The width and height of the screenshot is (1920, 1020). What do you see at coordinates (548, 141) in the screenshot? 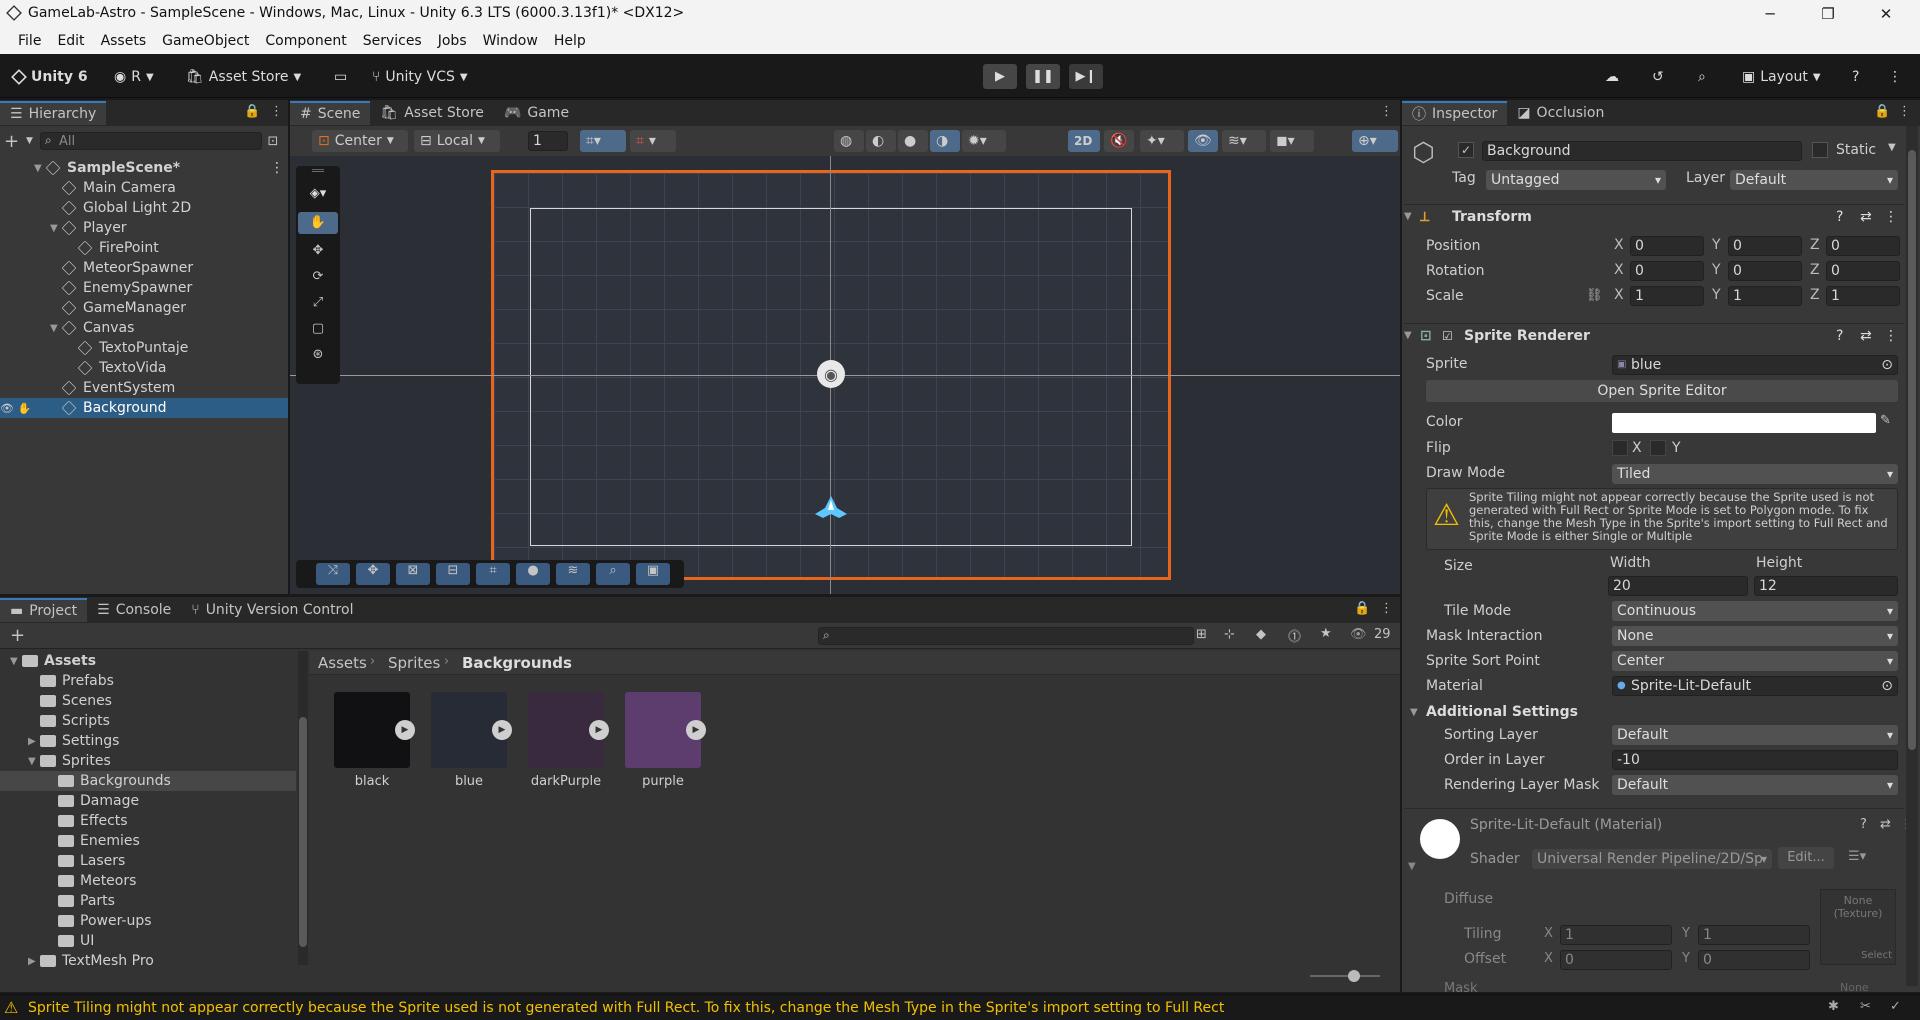
I see `snap-increment-field: 1` at bounding box center [548, 141].